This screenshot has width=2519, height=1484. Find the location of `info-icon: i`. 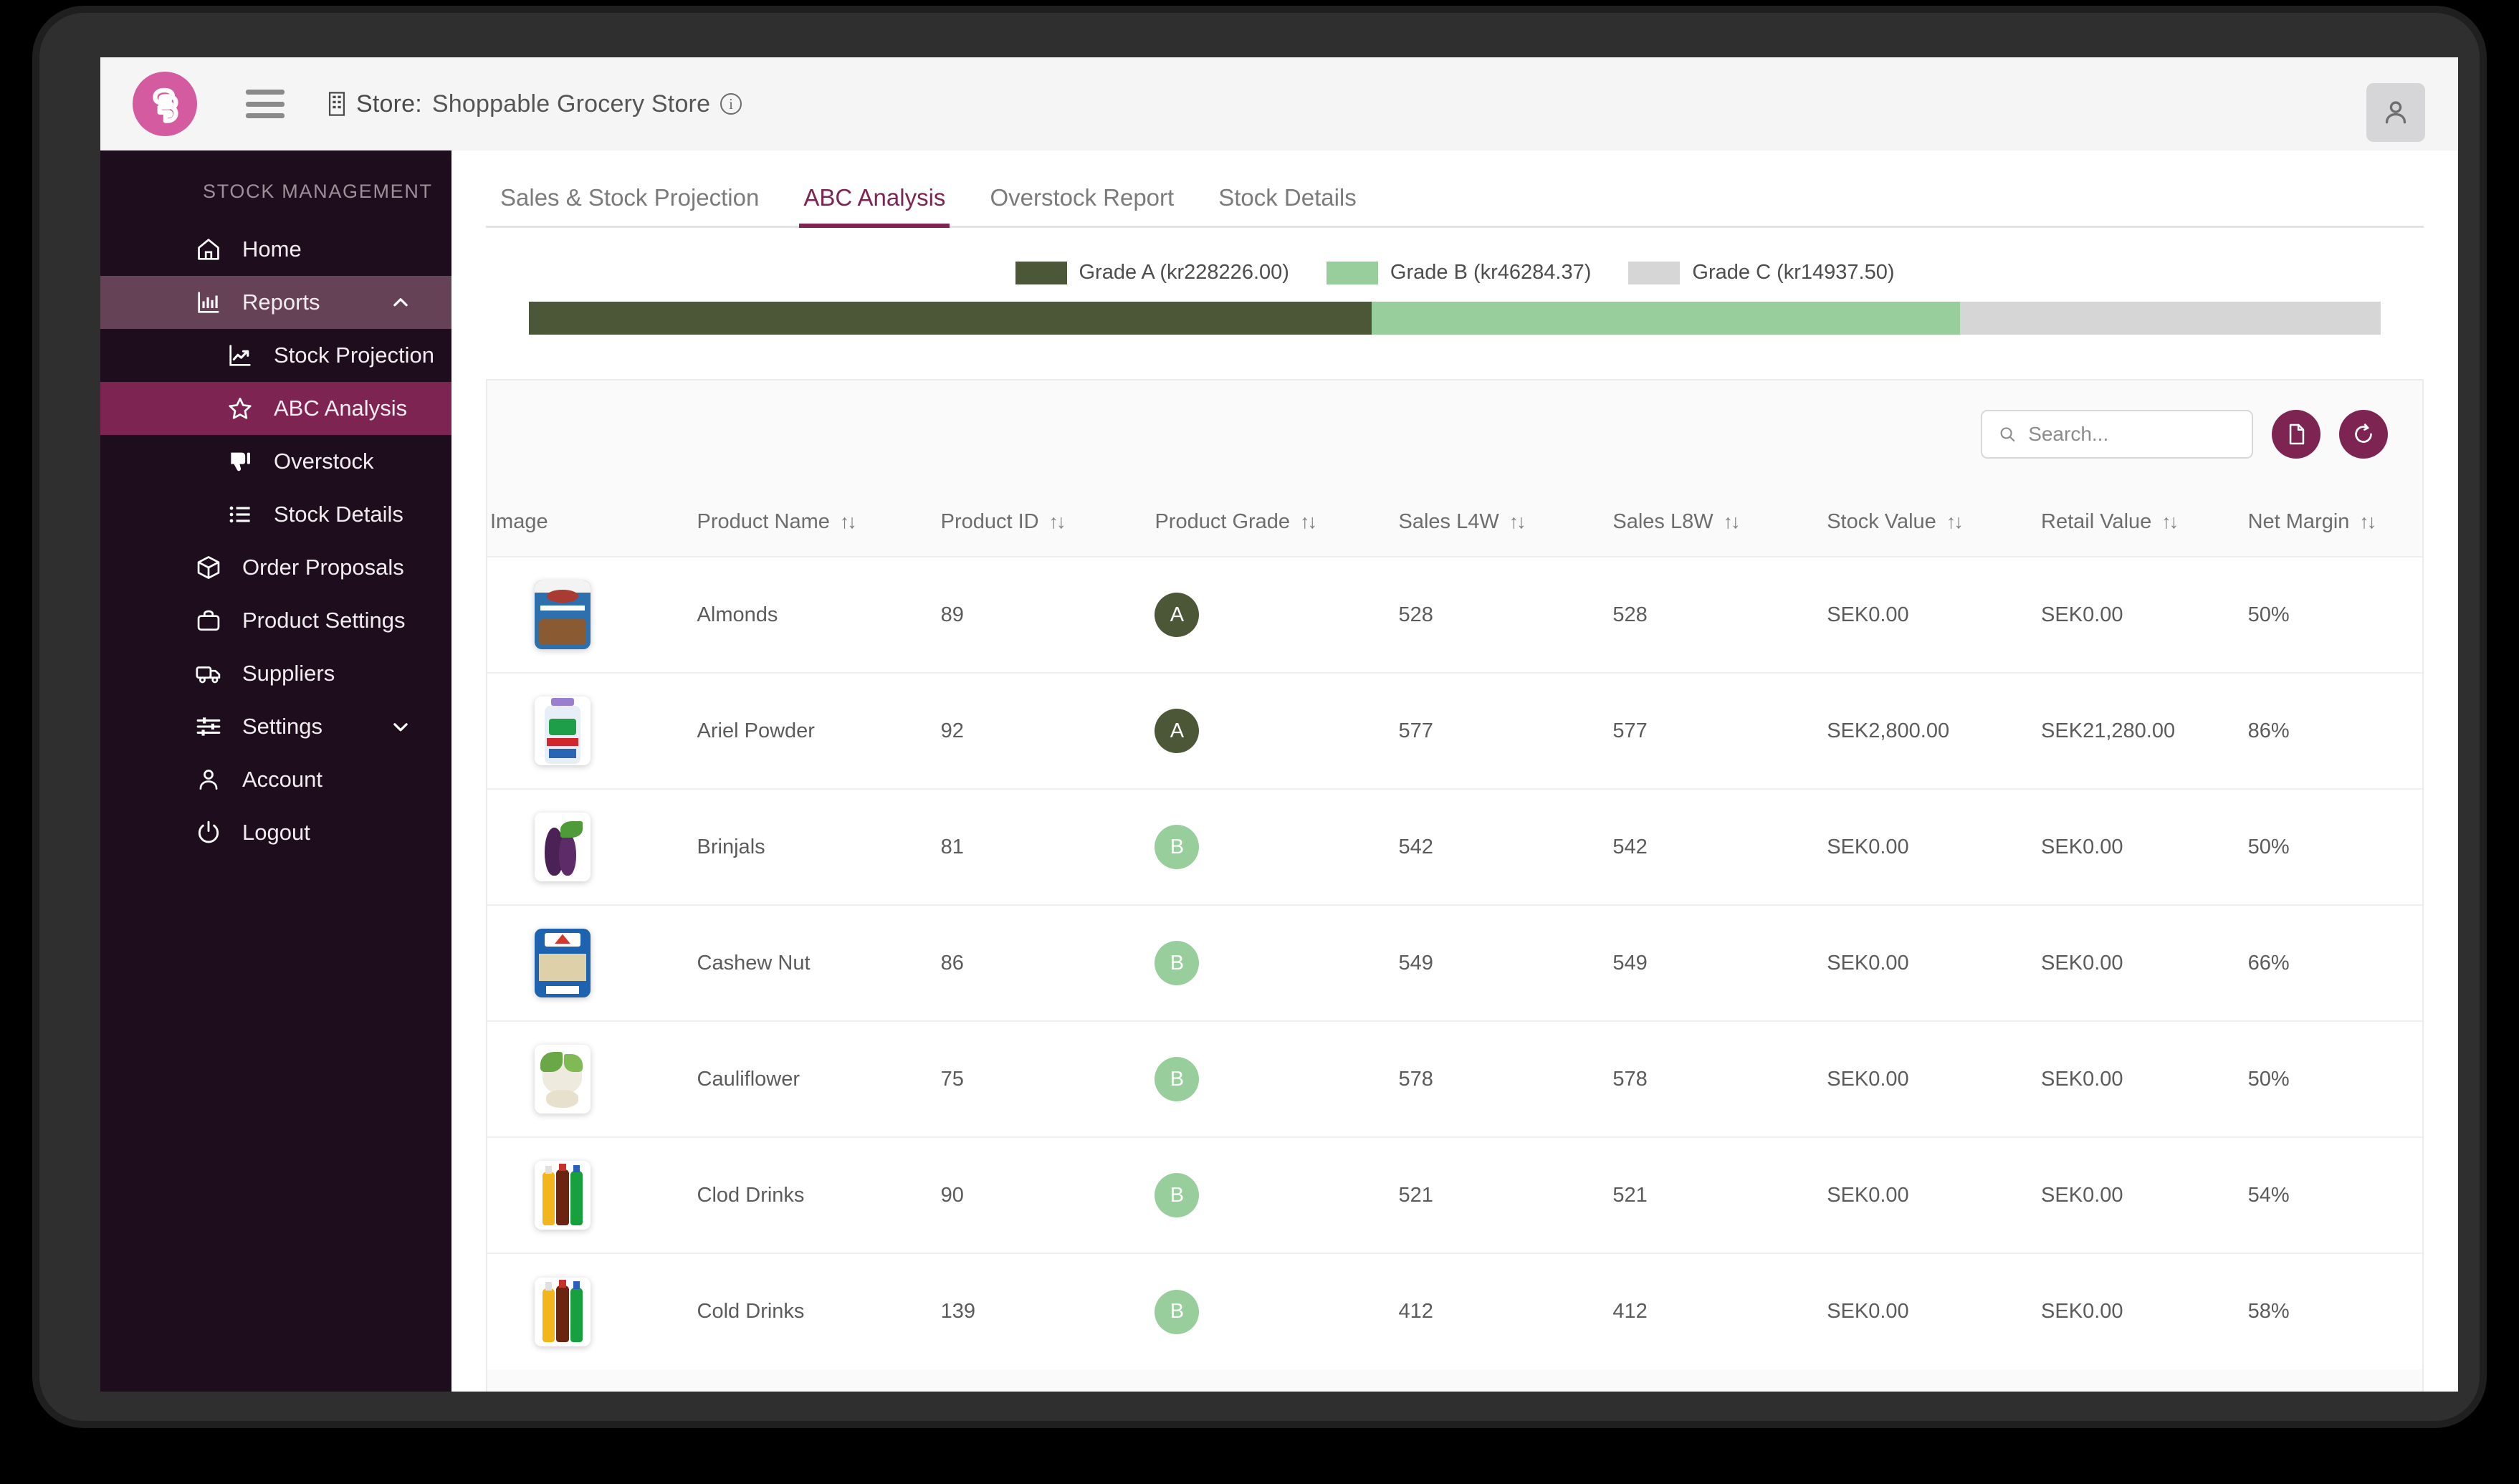

info-icon: i is located at coordinates (731, 104).